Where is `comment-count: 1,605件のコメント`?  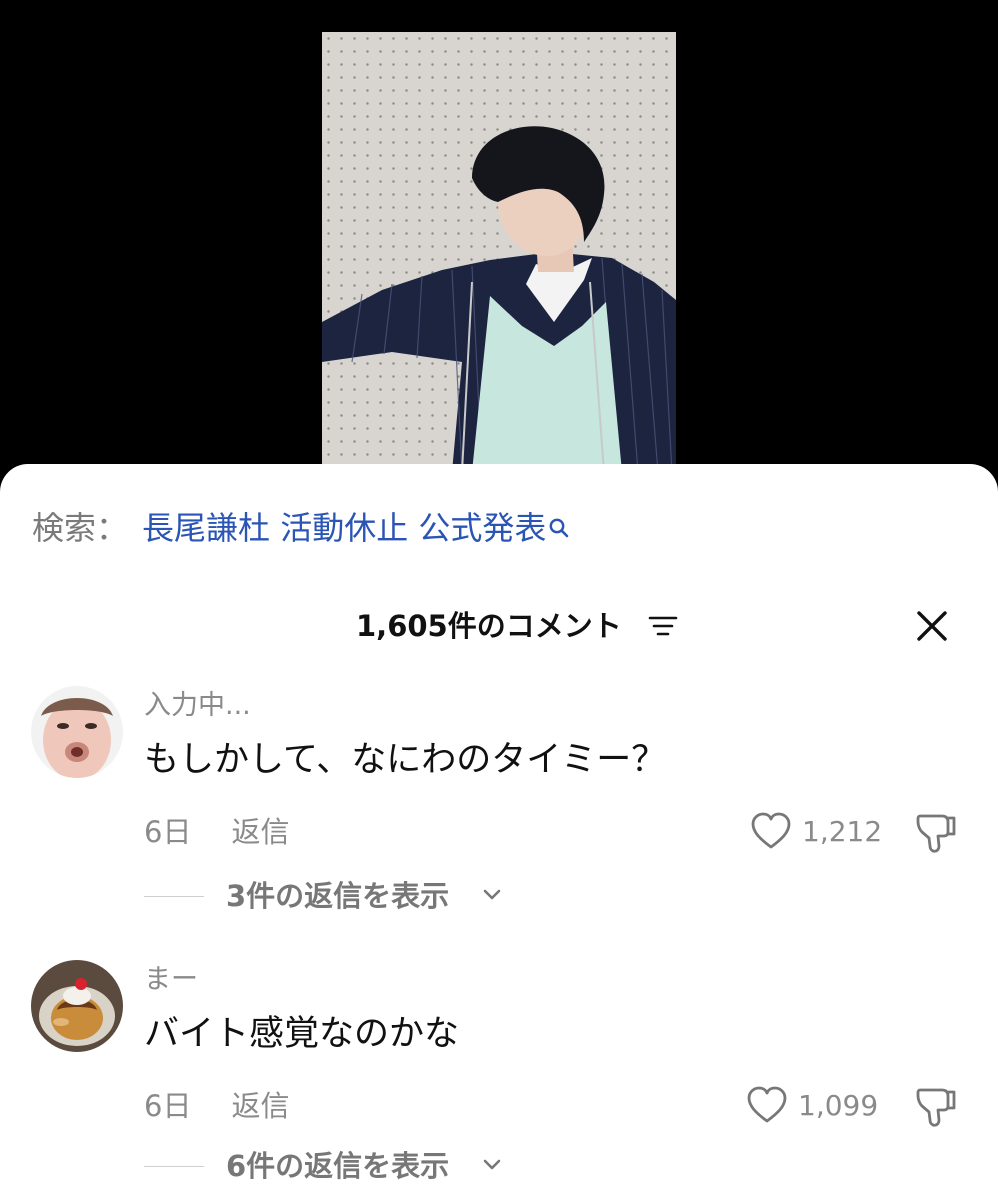
comment-count: 1,605件のコメント is located at coordinates (489, 626).